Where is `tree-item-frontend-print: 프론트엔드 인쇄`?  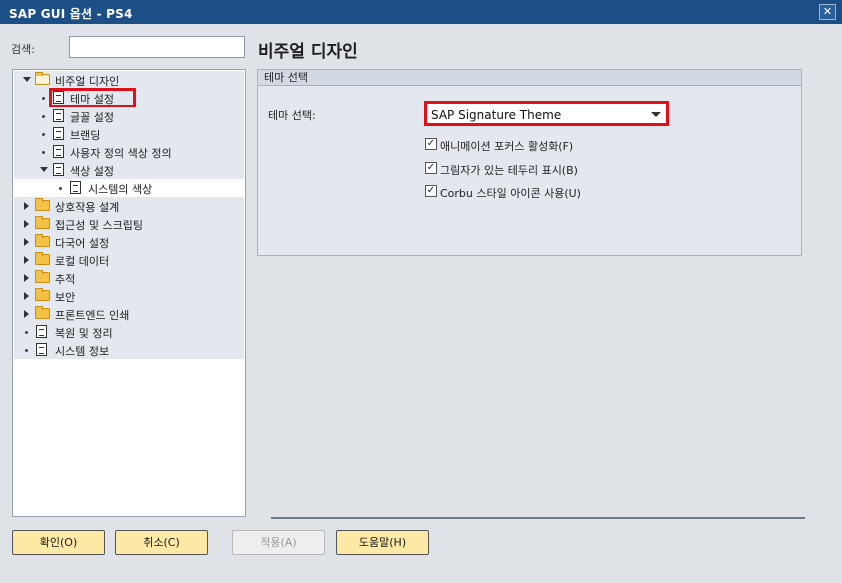 tree-item-frontend-print: 프론트엔드 인쇄 is located at coordinates (129, 314).